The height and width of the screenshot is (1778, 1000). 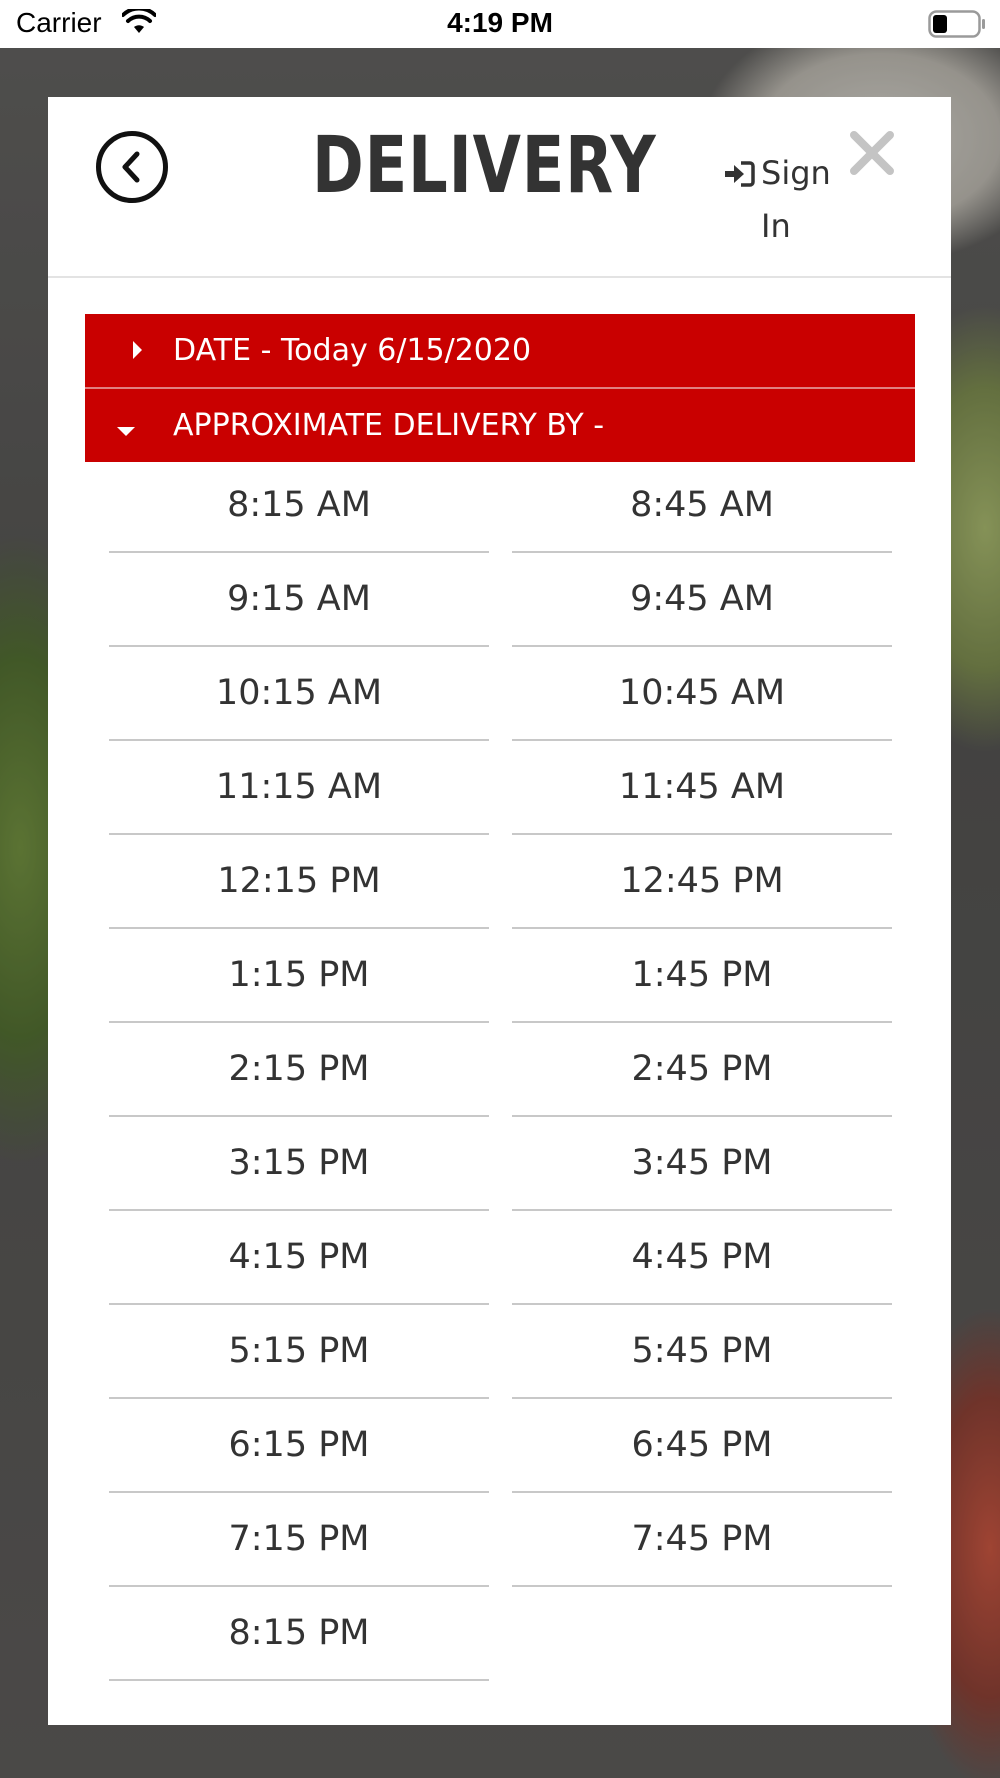 What do you see at coordinates (299, 1352) in the screenshot?
I see `time-slot: 5:15 PM` at bounding box center [299, 1352].